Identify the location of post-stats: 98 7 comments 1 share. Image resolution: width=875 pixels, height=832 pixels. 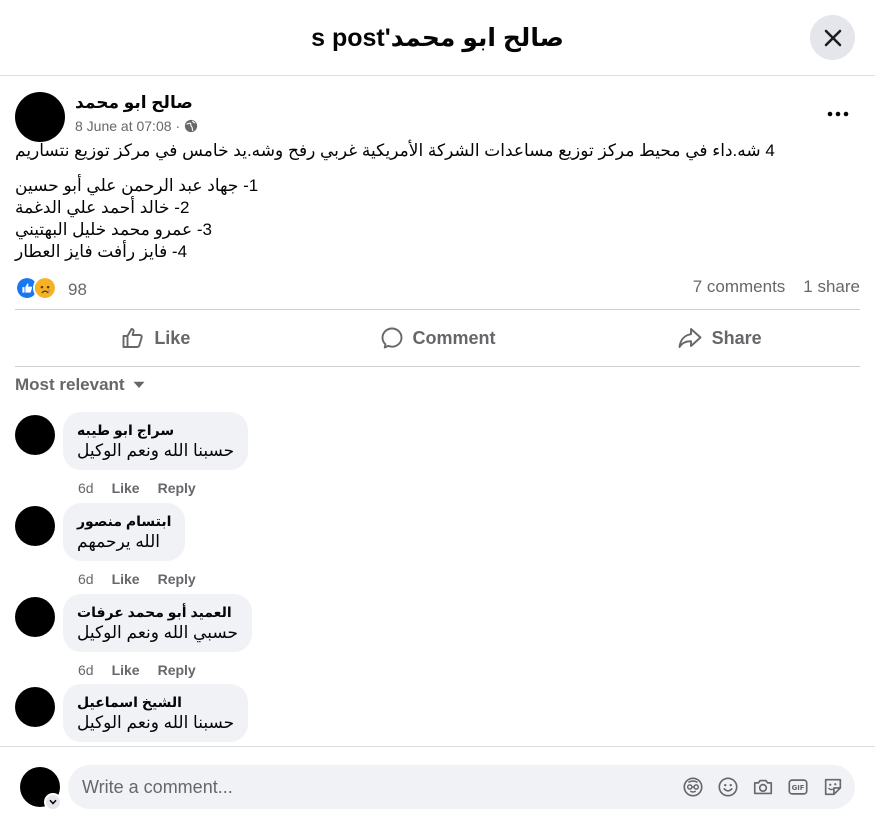
(437, 287).